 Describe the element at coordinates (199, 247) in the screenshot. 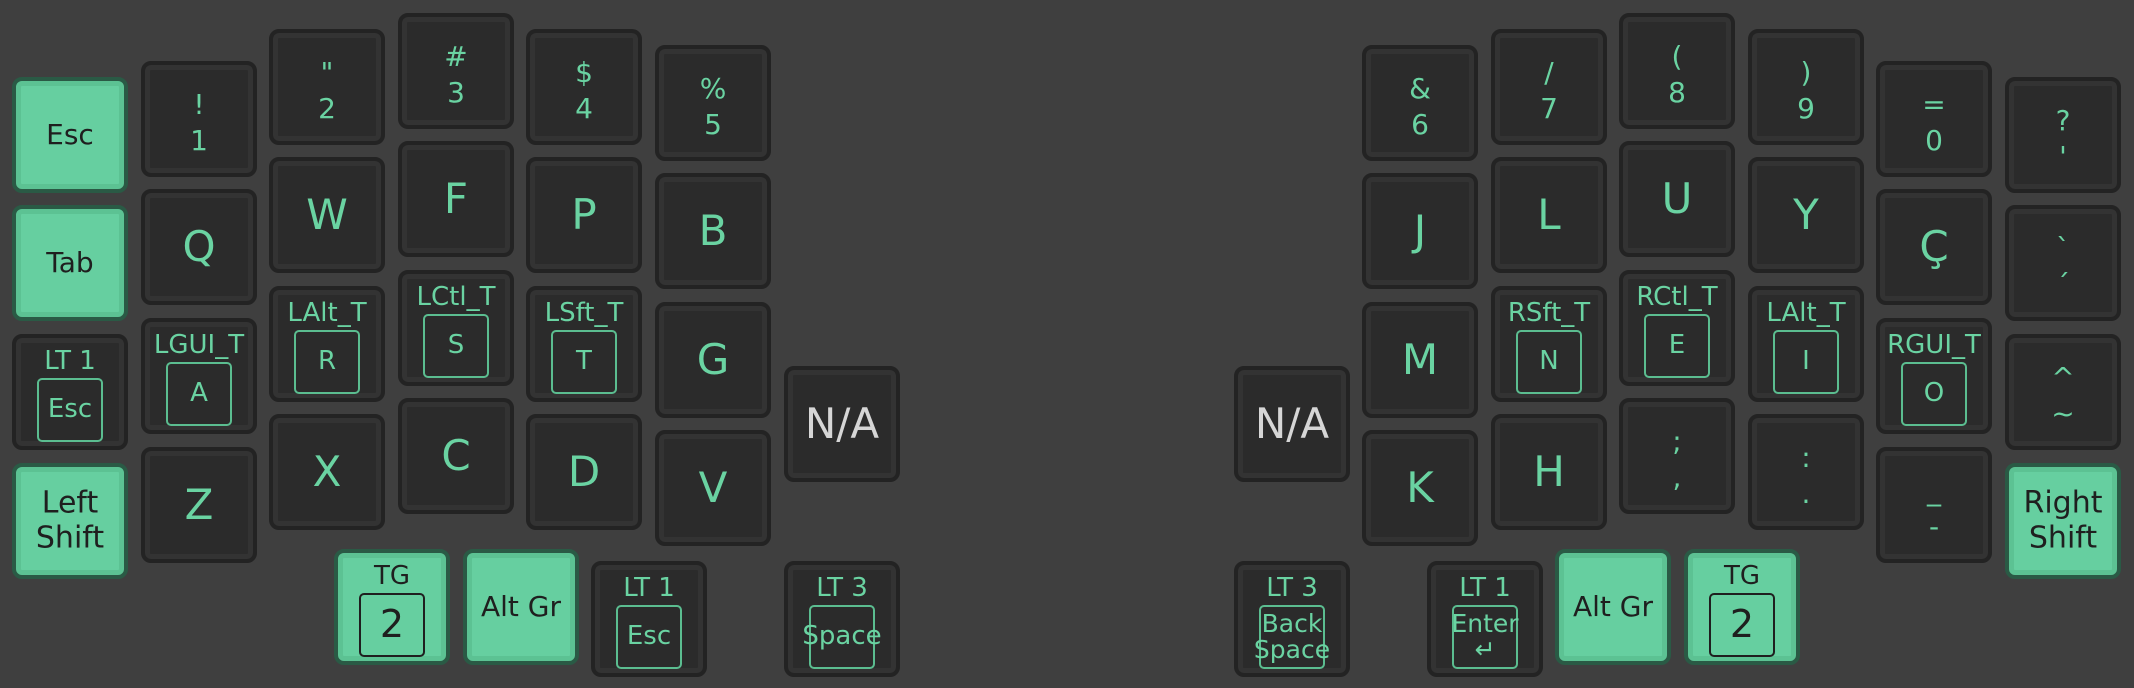

I see `key-q: Q` at that location.